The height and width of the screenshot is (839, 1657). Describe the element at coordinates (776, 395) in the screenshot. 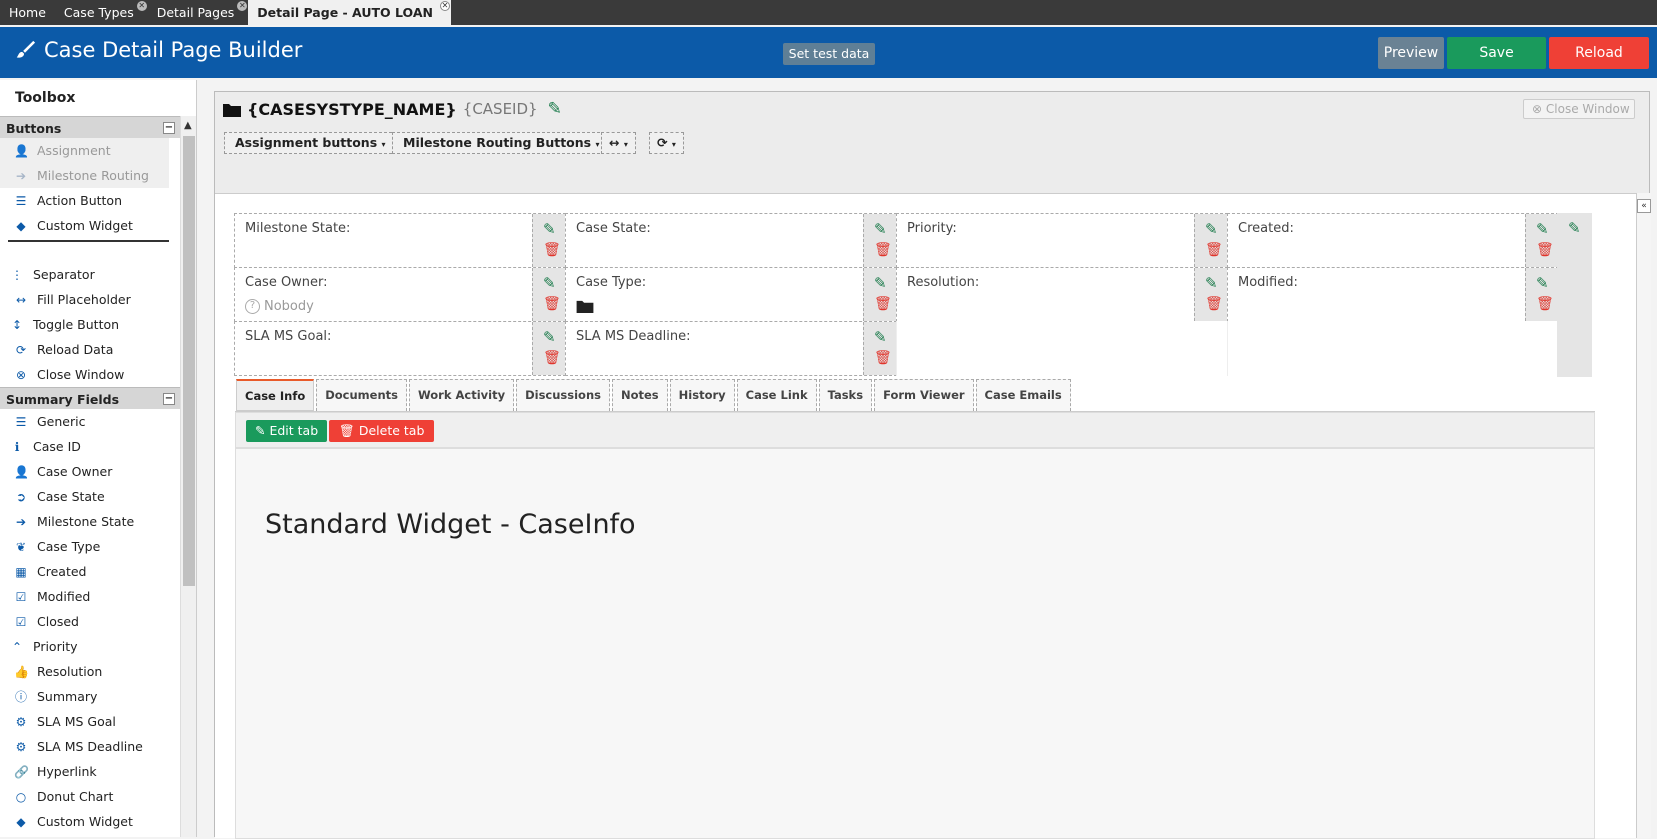

I see `tab-case-link: Case Link` at that location.